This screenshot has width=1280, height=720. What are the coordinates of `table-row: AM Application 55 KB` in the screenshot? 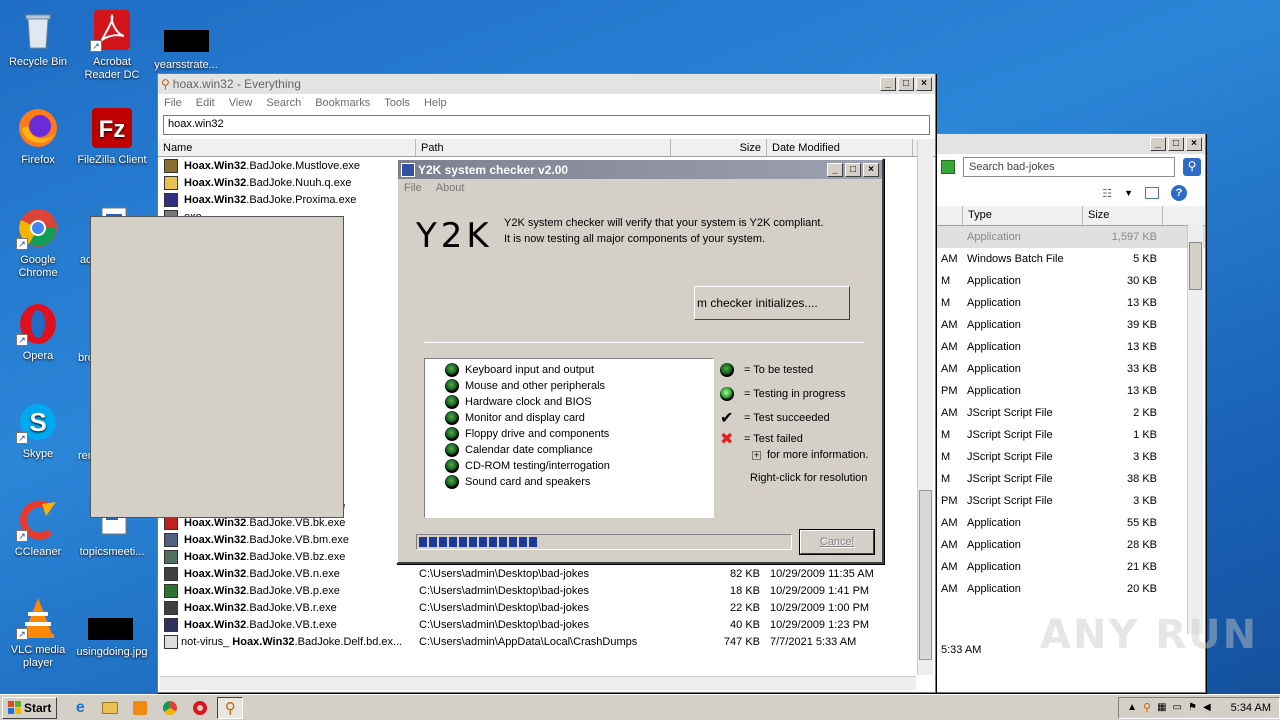 It's located at (1071, 523).